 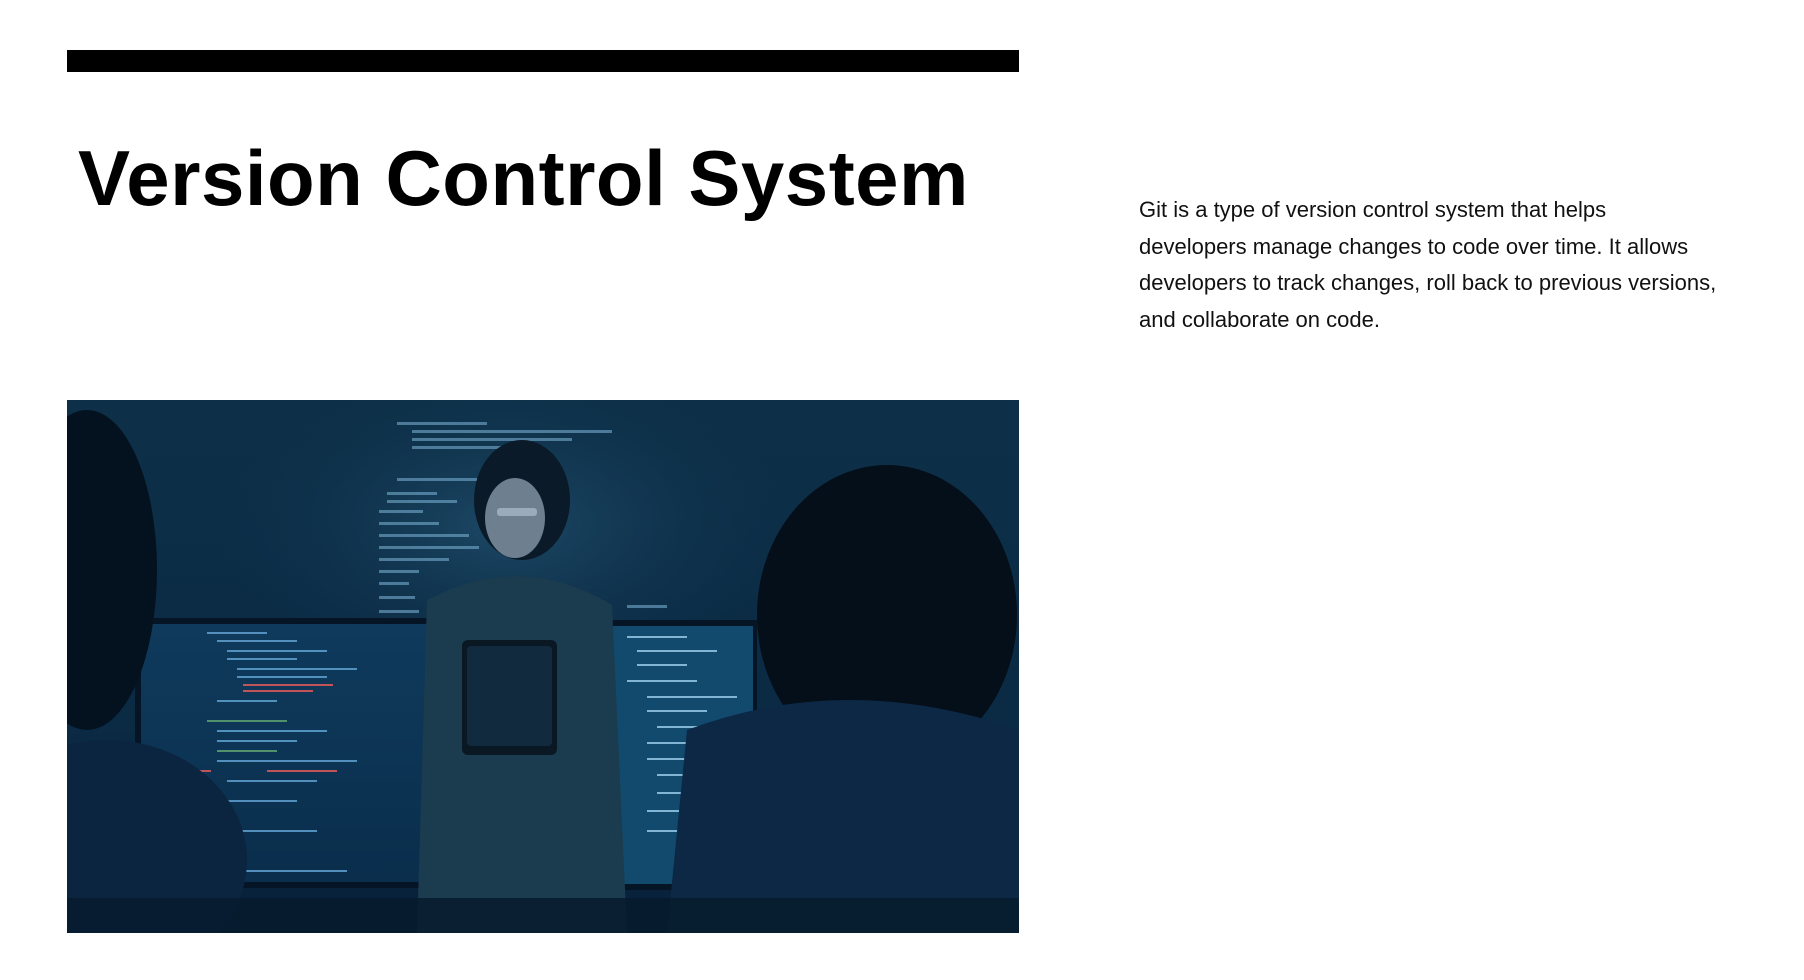 I want to click on title-rule, so click(x=543, y=61).